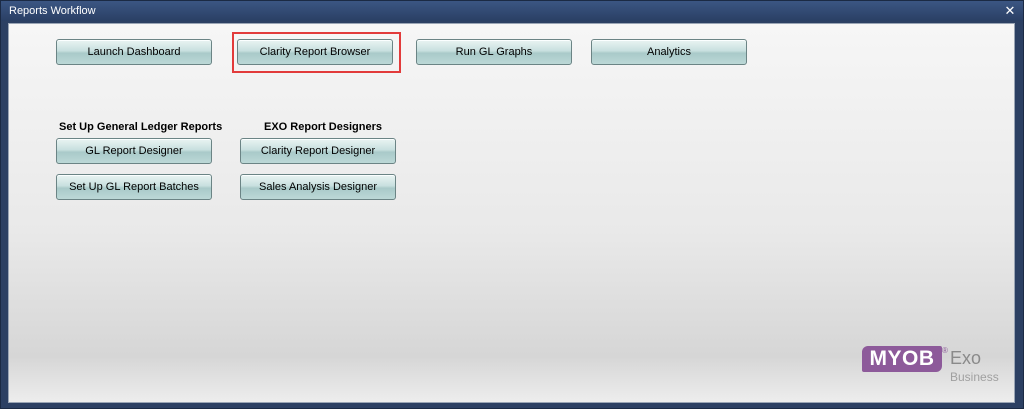  I want to click on title-bar: Reports Workflow ✕, so click(512, 11).